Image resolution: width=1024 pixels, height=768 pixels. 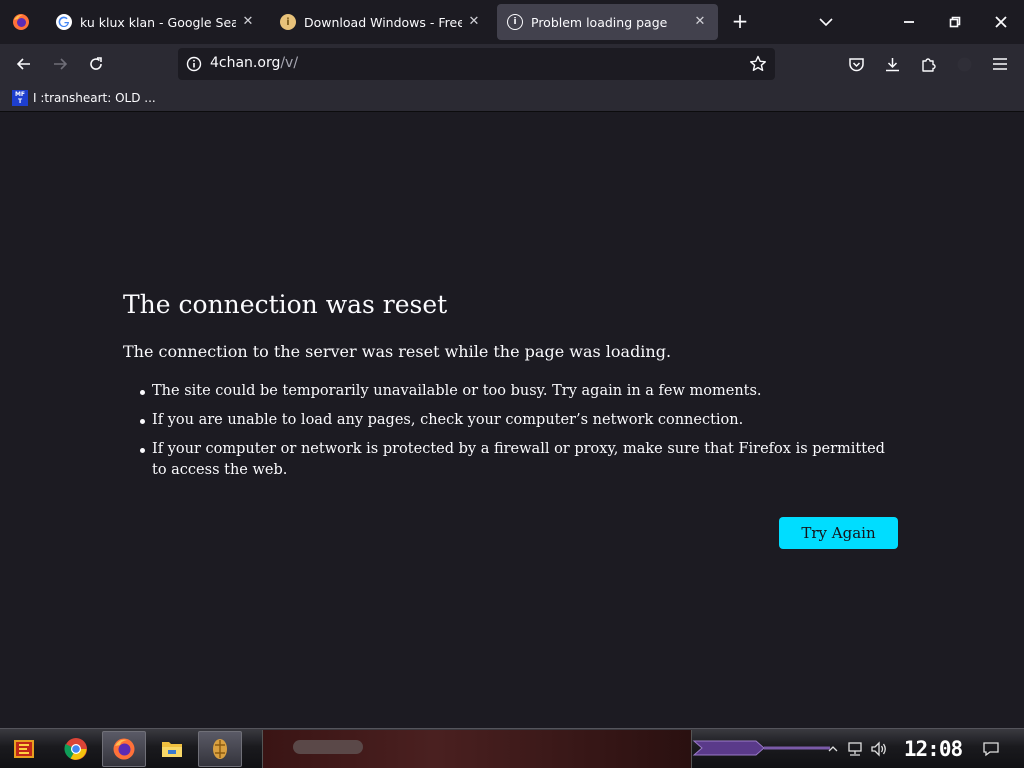 I want to click on close-window-button, so click(x=1001, y=22).